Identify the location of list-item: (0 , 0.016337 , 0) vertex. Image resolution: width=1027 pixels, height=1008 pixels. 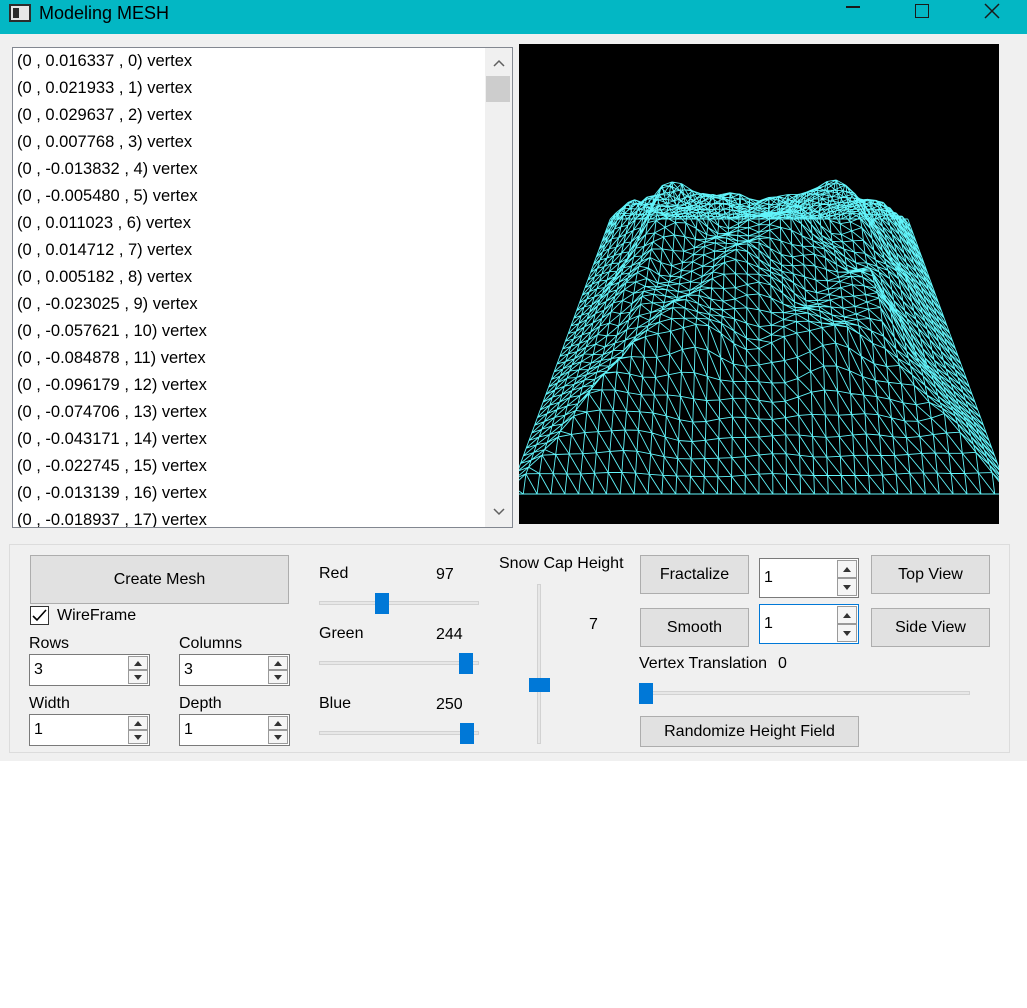
(249, 61).